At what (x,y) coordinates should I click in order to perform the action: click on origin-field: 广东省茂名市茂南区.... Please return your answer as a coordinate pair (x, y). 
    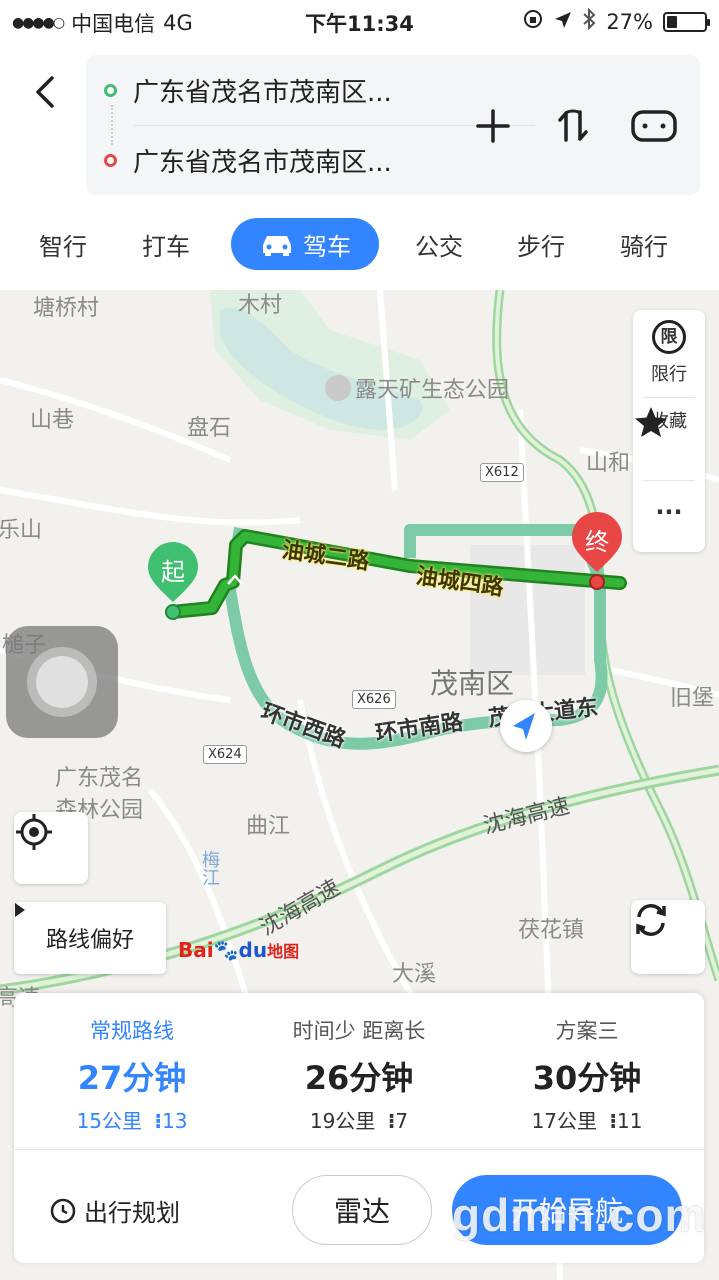
    Looking at the image, I should click on (308, 90).